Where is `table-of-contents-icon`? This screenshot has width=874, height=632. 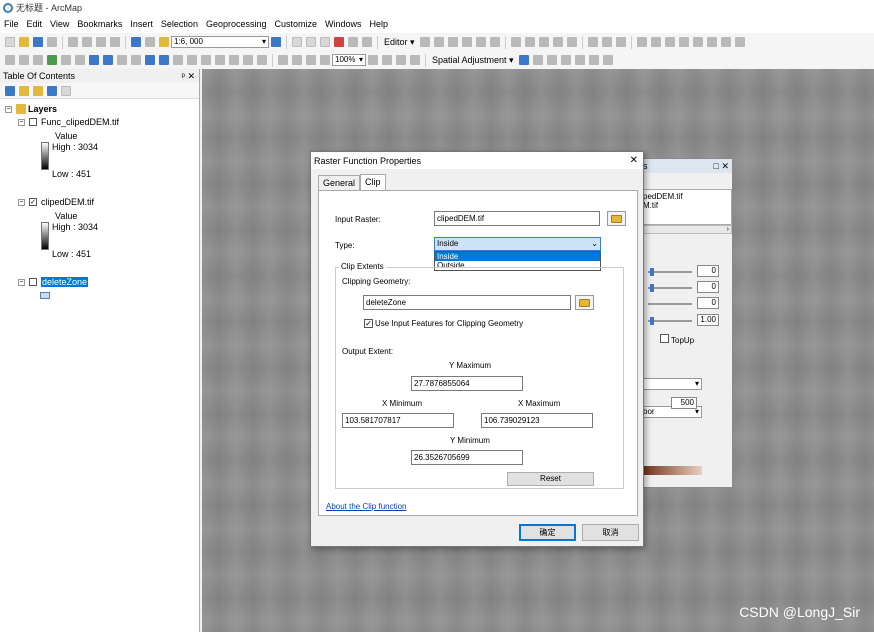
table-of-contents-icon is located at coordinates (297, 42).